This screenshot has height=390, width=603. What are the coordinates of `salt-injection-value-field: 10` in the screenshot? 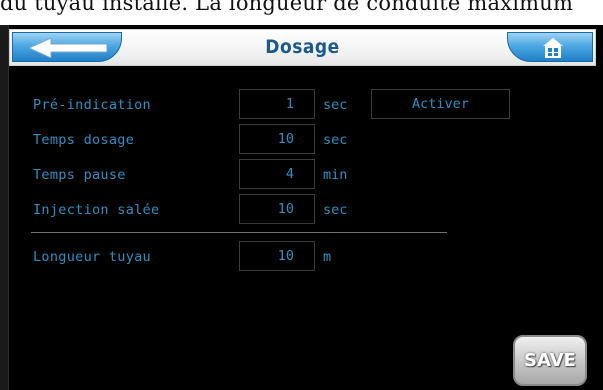 It's located at (277, 209).